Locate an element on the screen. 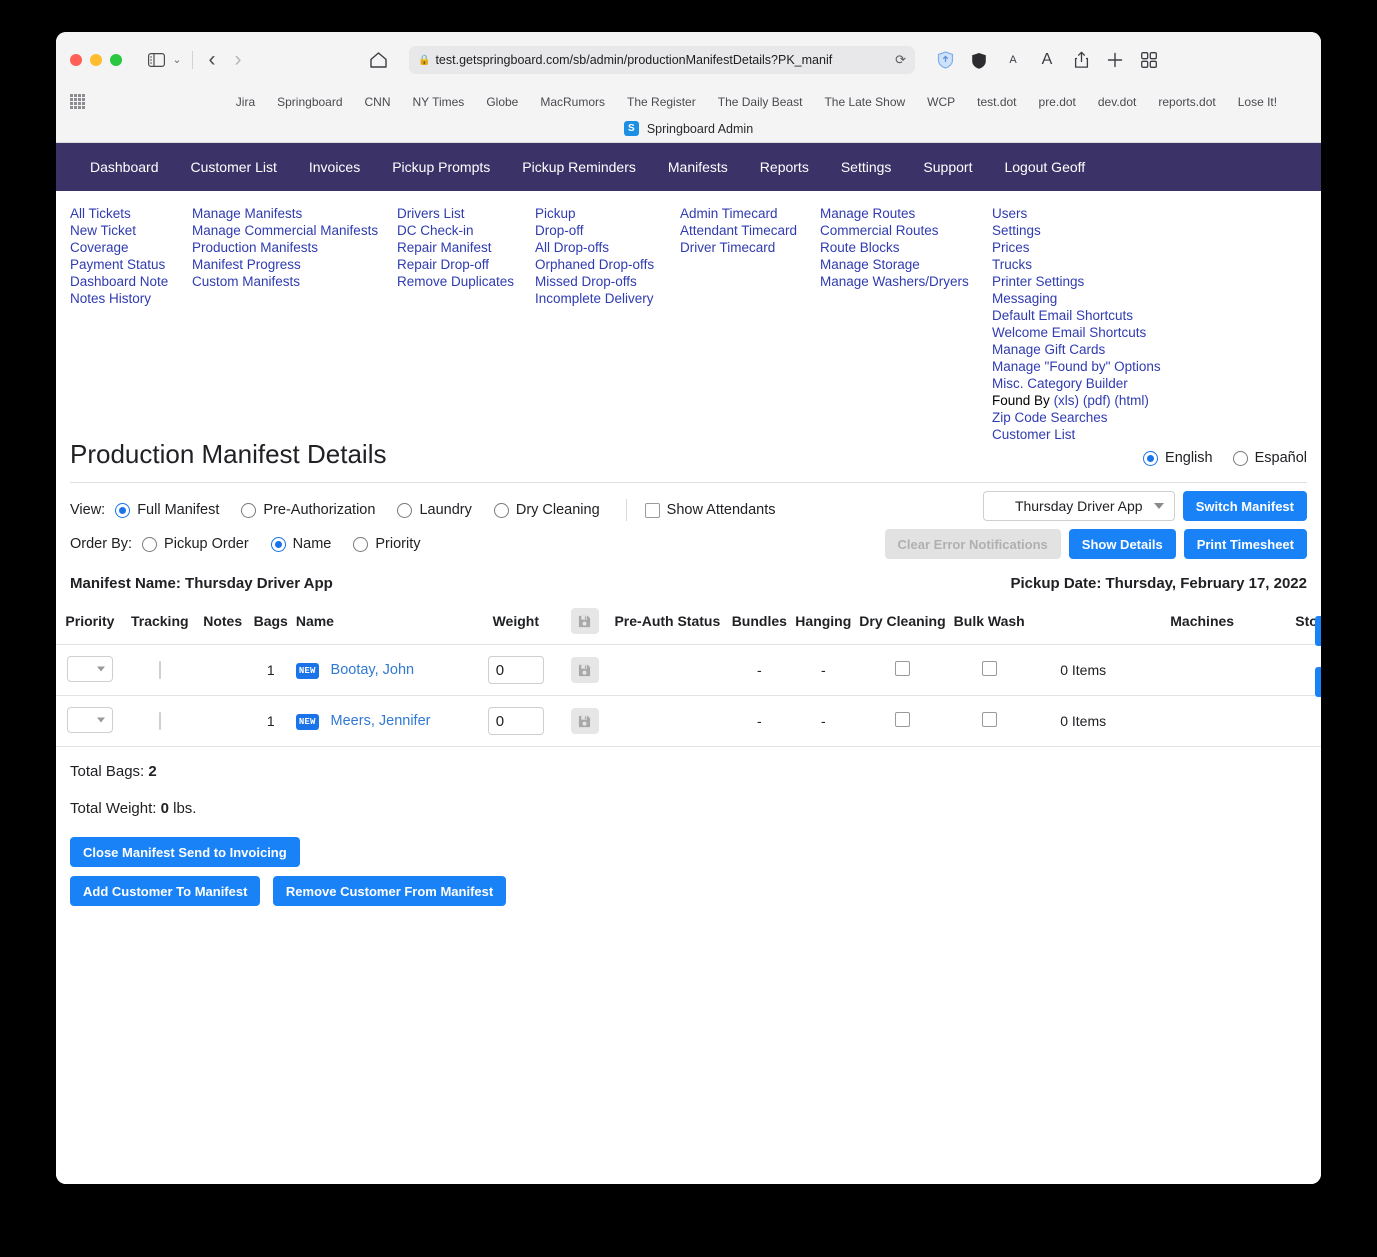 This screenshot has height=1257, width=1377. link-repair-drop-off: Repair Drop-off is located at coordinates (466, 264).